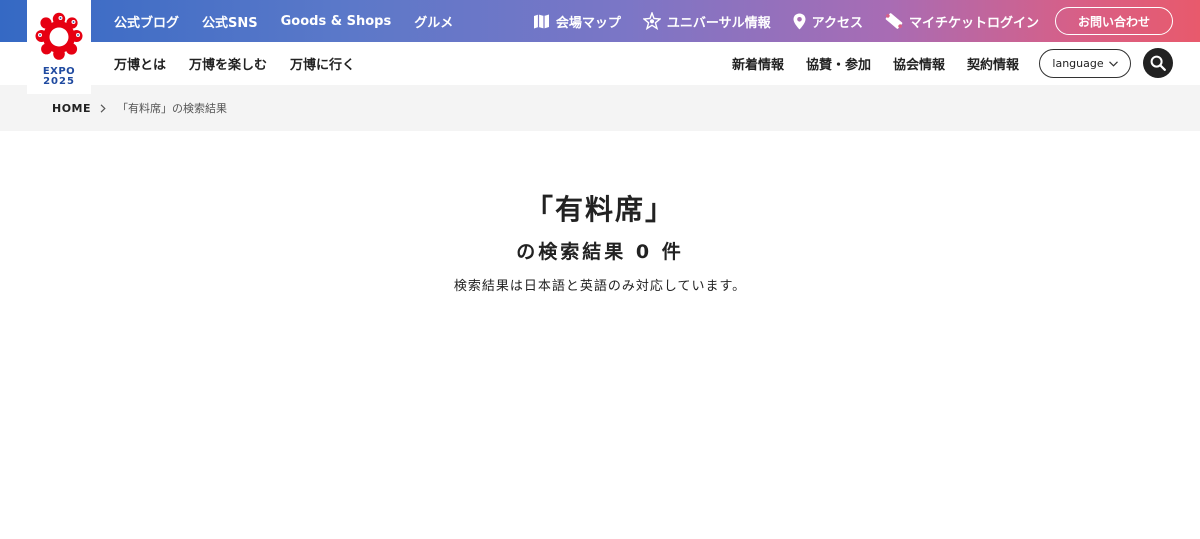  I want to click on search-icon, so click(1158, 63).